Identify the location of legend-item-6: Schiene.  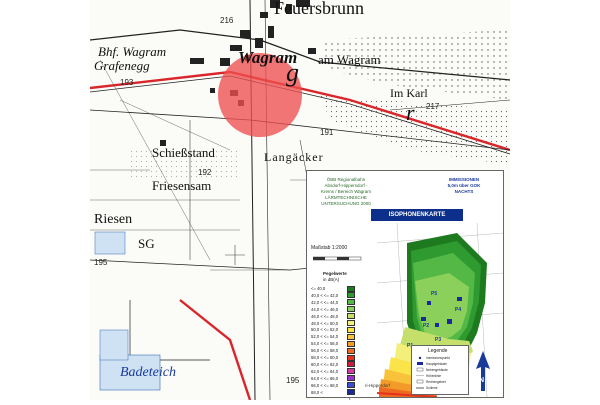
(432, 388).